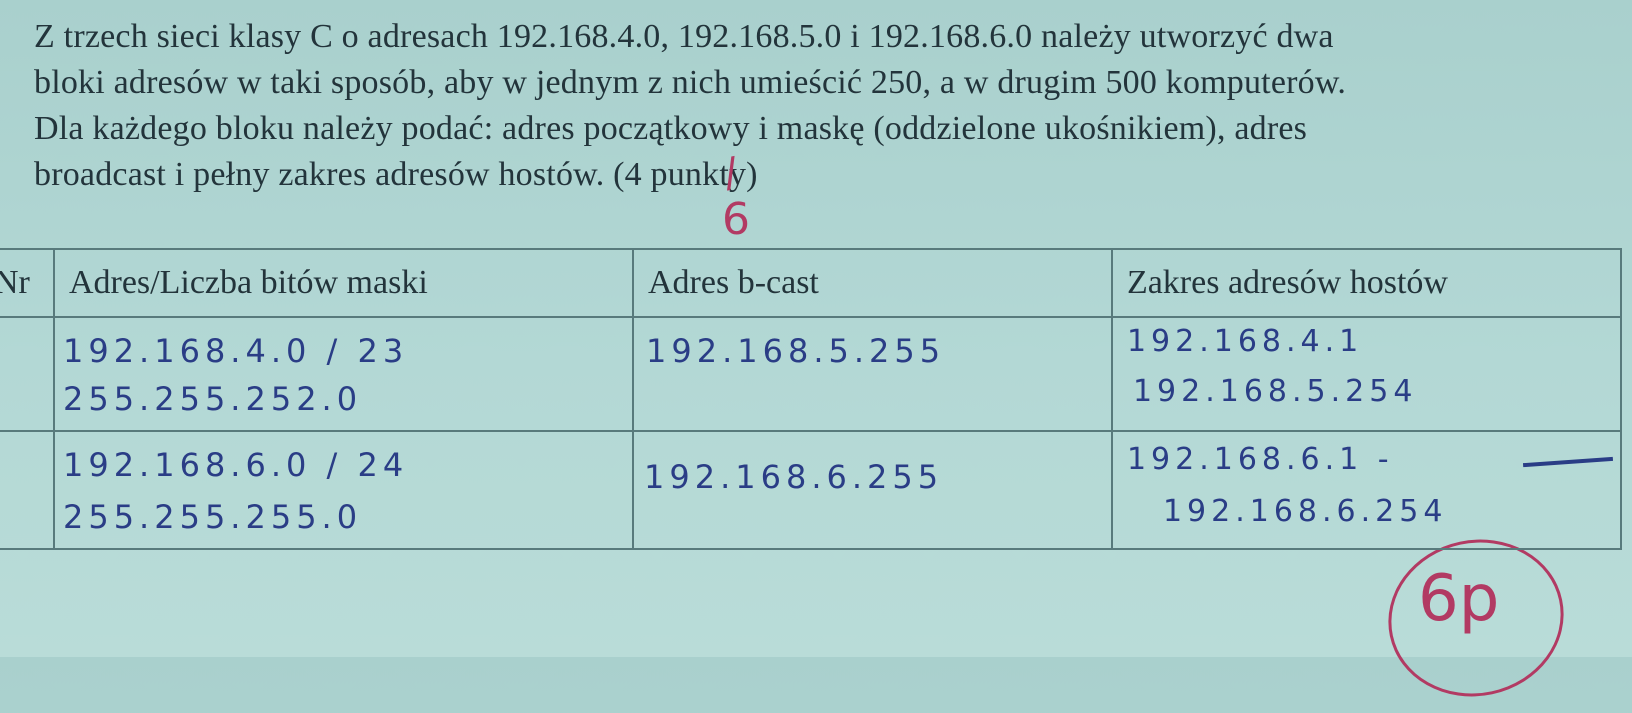 Image resolution: width=1632 pixels, height=713 pixels. I want to click on host-last: 192.168.6.254, so click(1305, 511).